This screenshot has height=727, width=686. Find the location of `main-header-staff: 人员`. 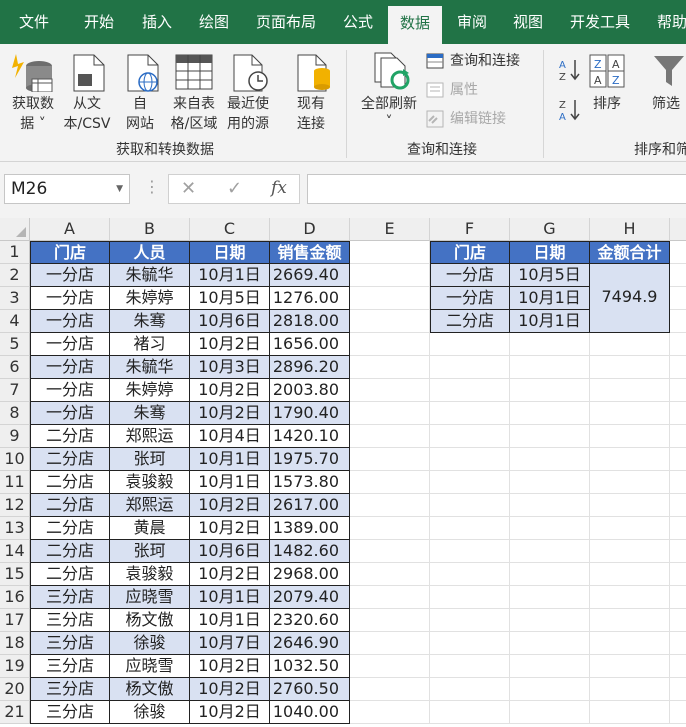

main-header-staff: 人员 is located at coordinates (150, 252).